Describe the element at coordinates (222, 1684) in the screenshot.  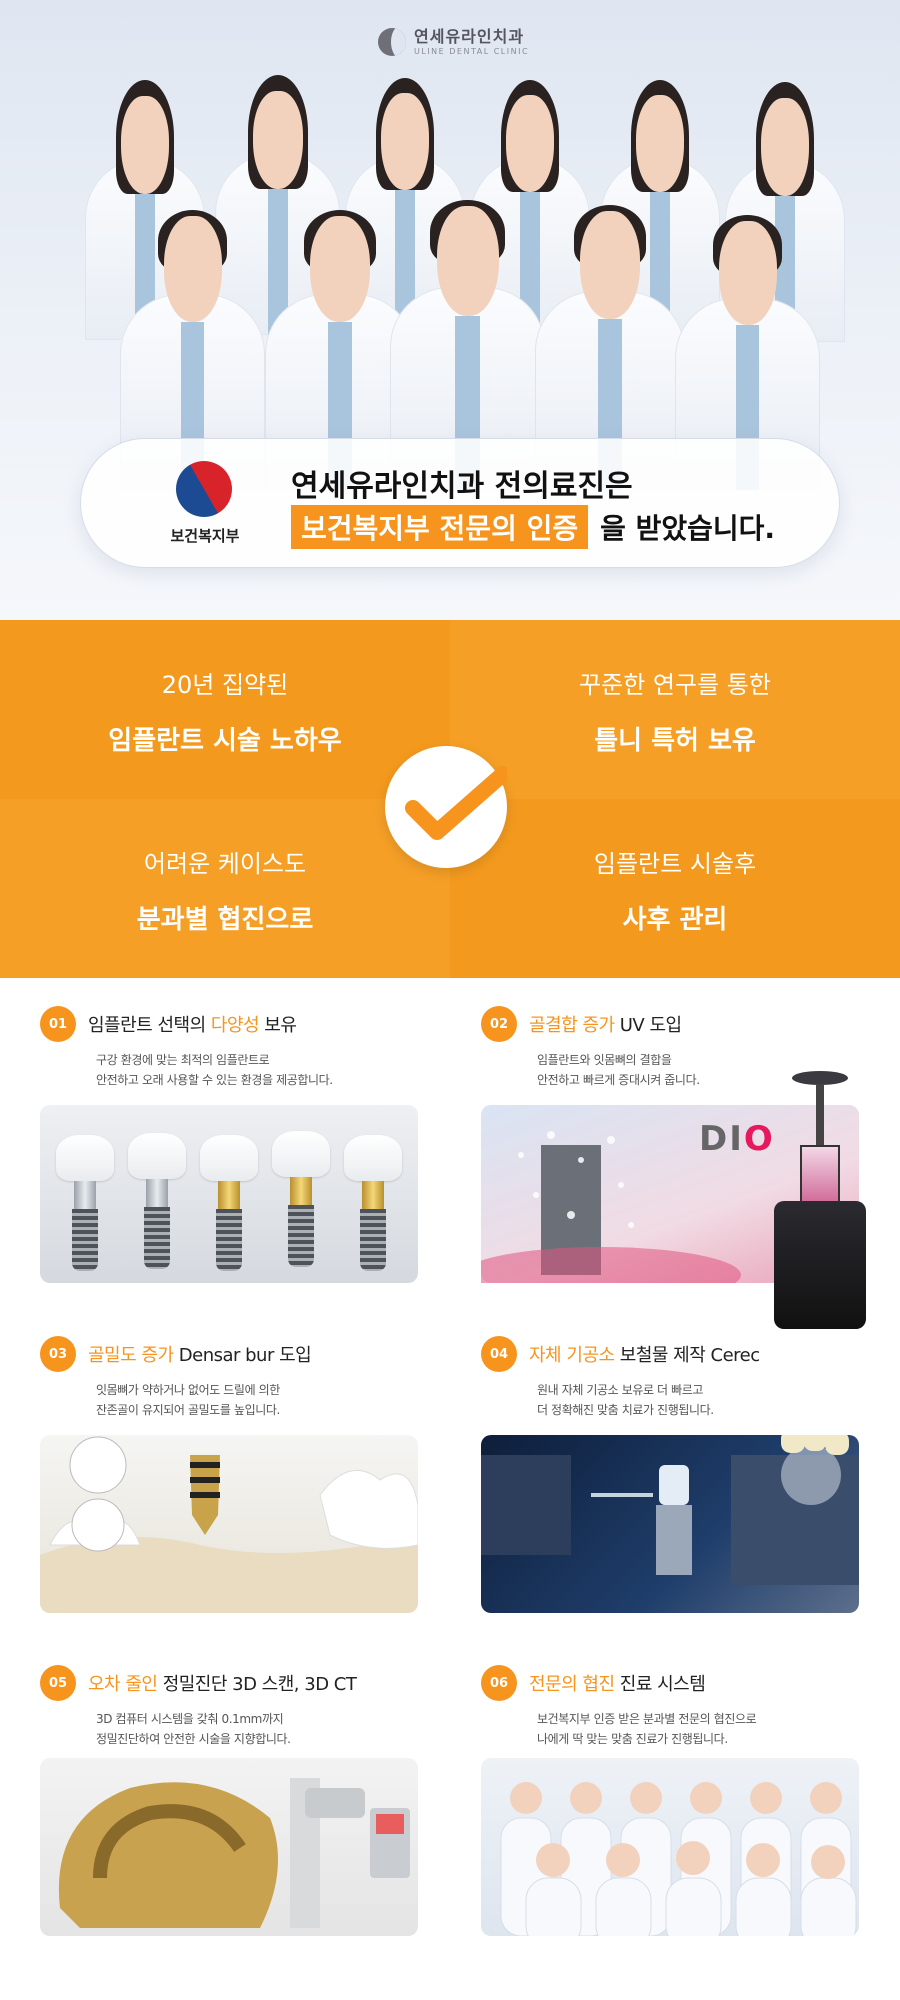
I see `feature-title: 오차 줄인 정밀진단 3D 스캔, 3D CT` at that location.